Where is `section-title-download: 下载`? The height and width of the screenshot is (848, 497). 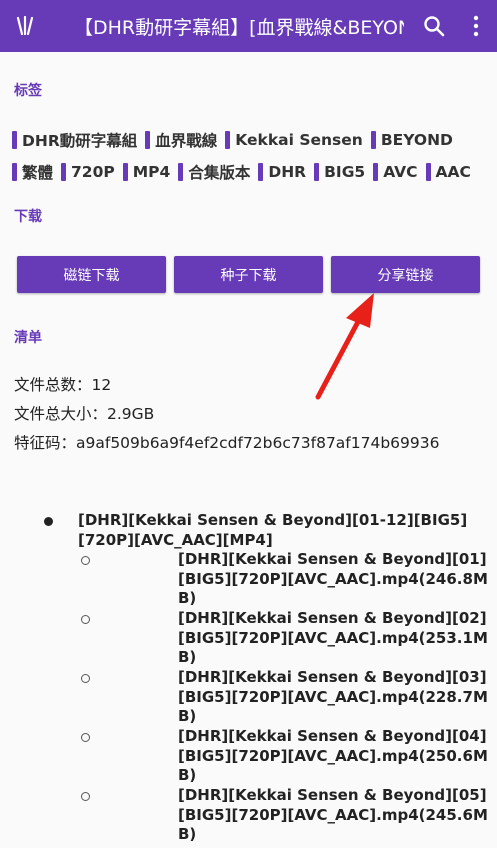 section-title-download: 下载 is located at coordinates (28, 217).